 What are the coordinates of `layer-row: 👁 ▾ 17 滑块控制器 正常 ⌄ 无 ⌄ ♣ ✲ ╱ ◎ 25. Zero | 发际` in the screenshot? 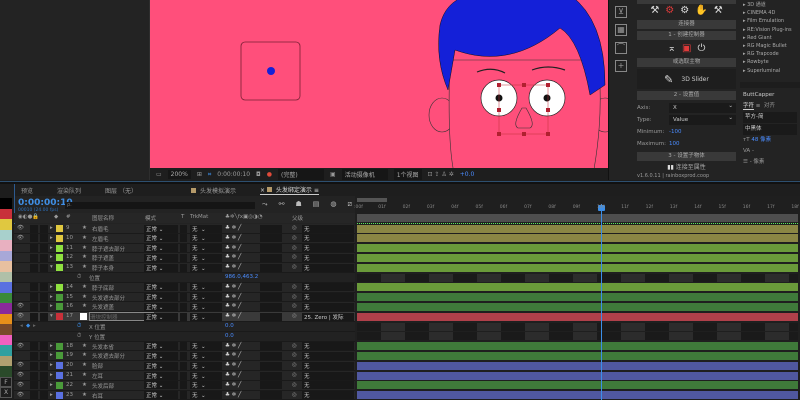 It's located at (184, 317).